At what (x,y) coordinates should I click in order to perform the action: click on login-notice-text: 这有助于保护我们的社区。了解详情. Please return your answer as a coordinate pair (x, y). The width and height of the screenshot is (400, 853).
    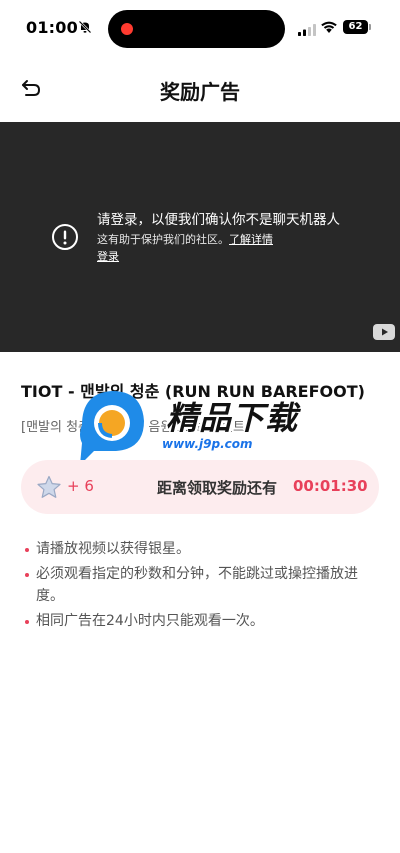
    Looking at the image, I should click on (204, 240).